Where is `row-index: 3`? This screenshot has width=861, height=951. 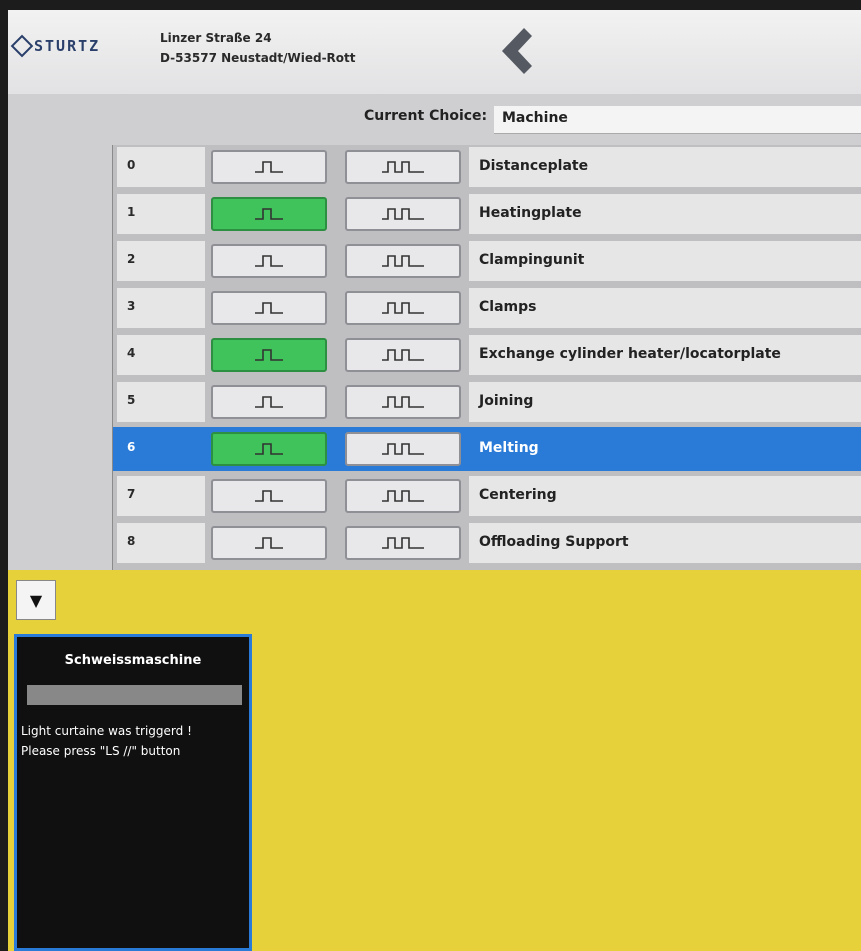 row-index: 3 is located at coordinates (161, 308).